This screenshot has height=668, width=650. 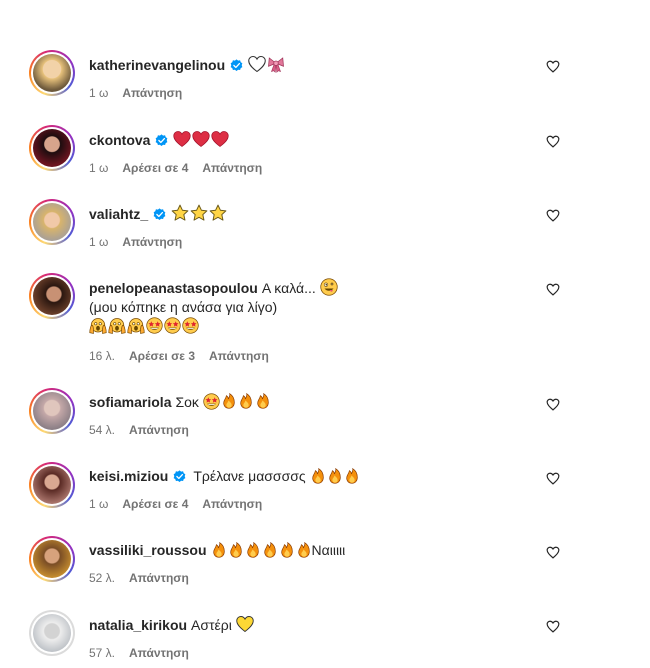 What do you see at coordinates (102, 356) in the screenshot?
I see `comment-time: 16 λ.` at bounding box center [102, 356].